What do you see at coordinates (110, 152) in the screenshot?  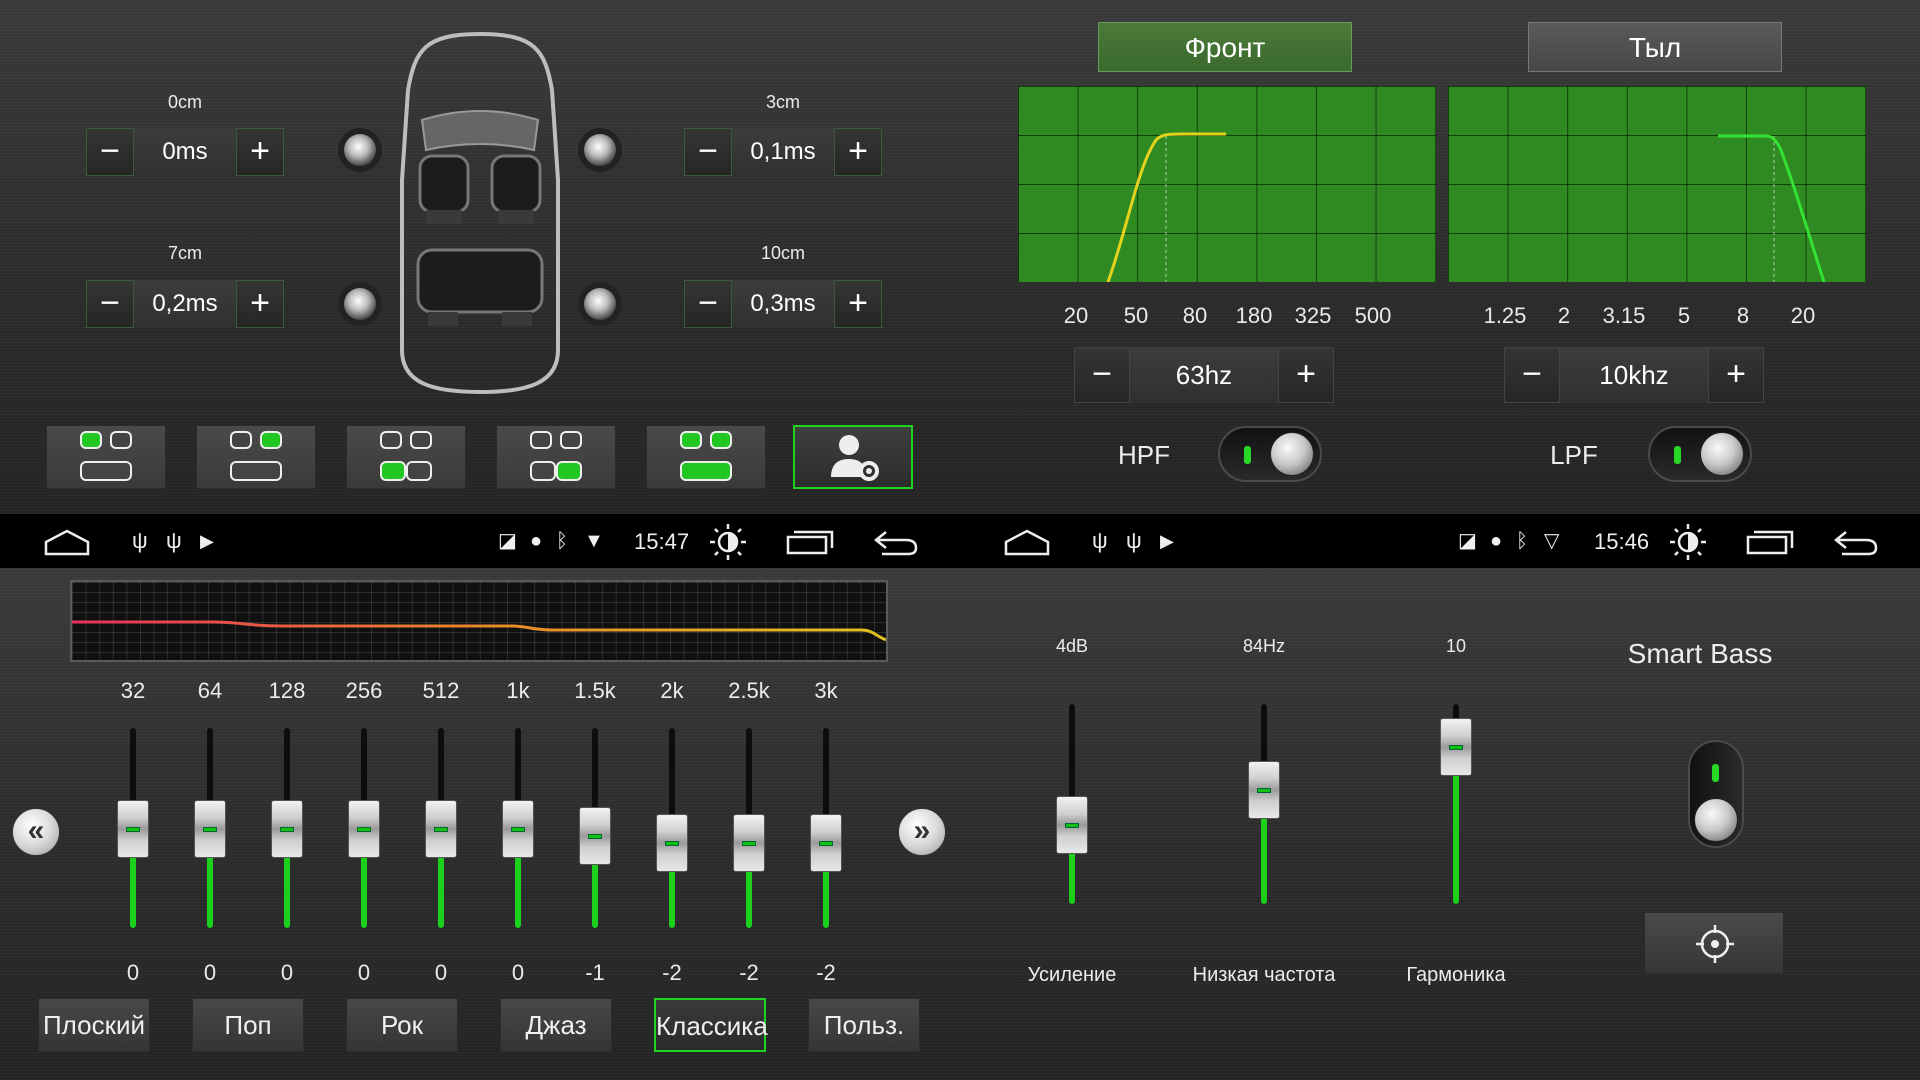 I see `delay-fl-minus-button: −` at bounding box center [110, 152].